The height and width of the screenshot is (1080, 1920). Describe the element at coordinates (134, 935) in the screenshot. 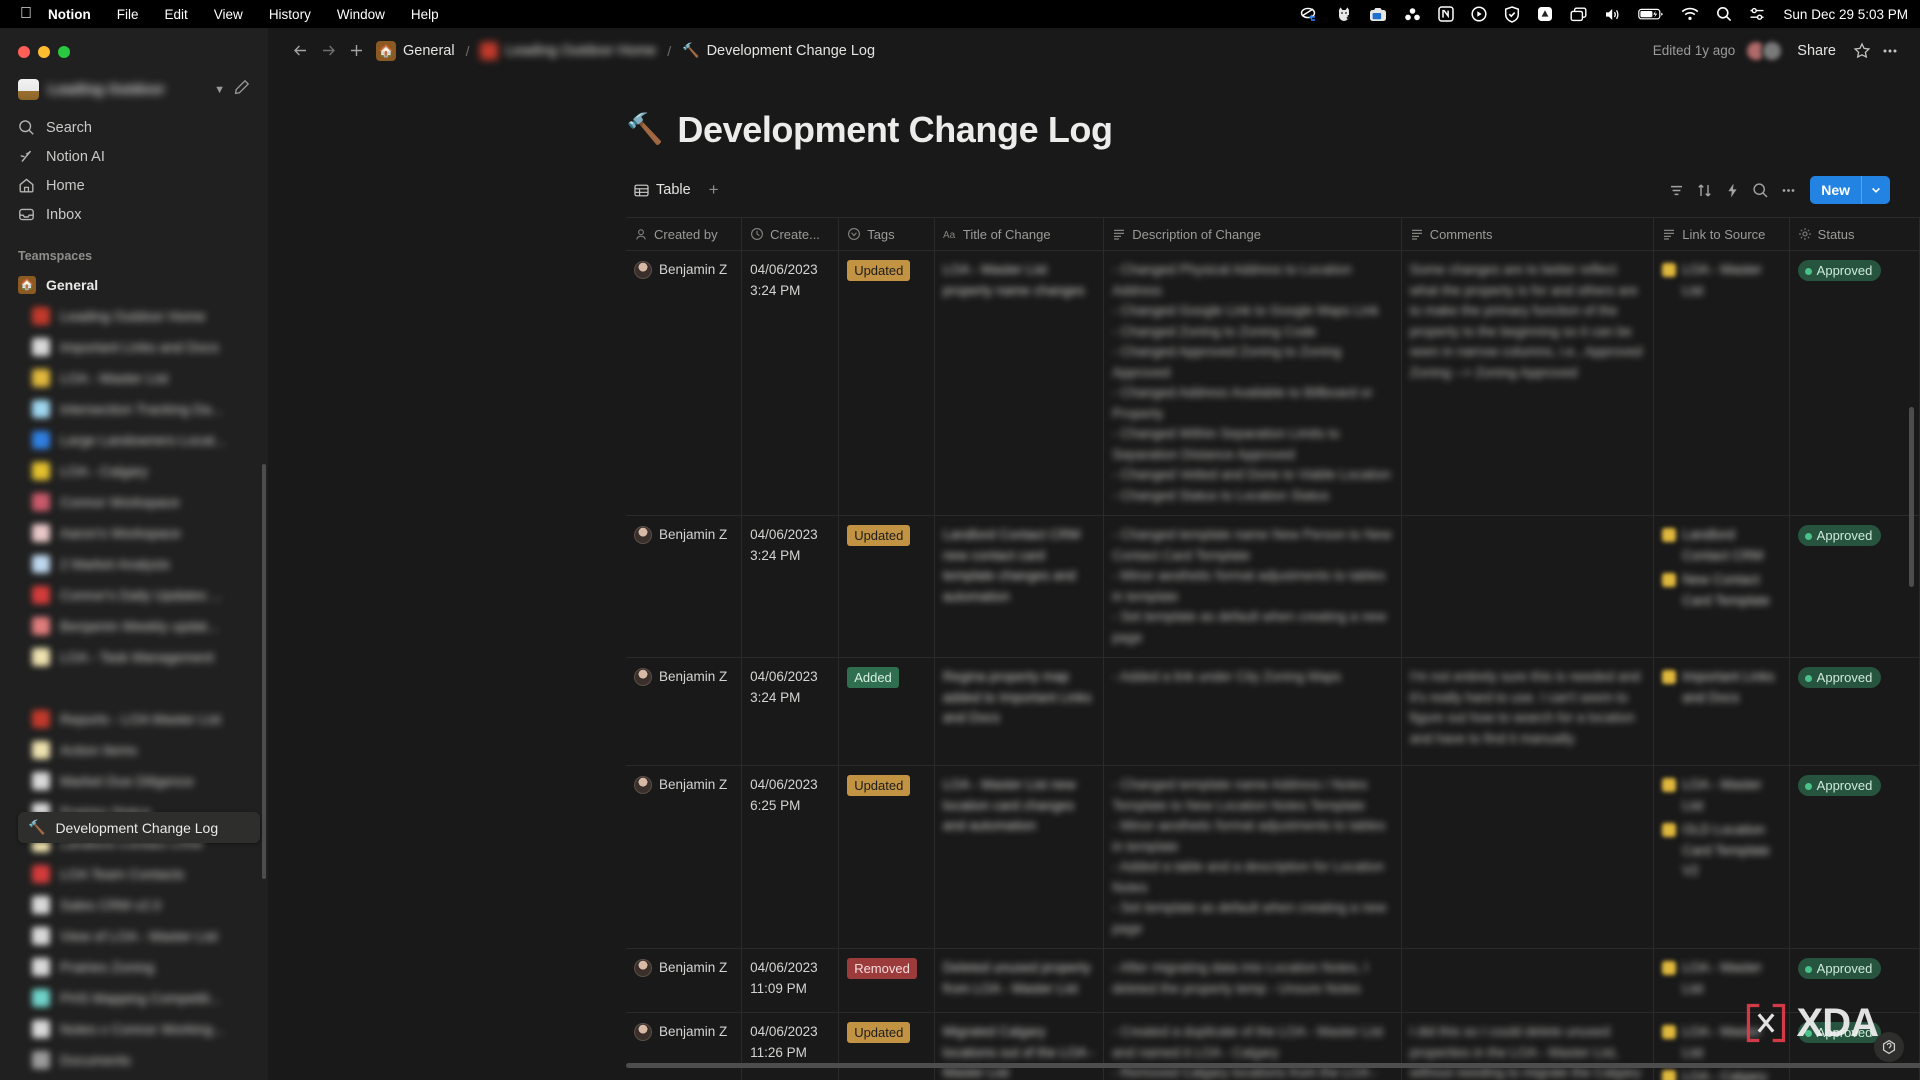

I see `sidebar-item-page: View of LOA - Master List` at that location.